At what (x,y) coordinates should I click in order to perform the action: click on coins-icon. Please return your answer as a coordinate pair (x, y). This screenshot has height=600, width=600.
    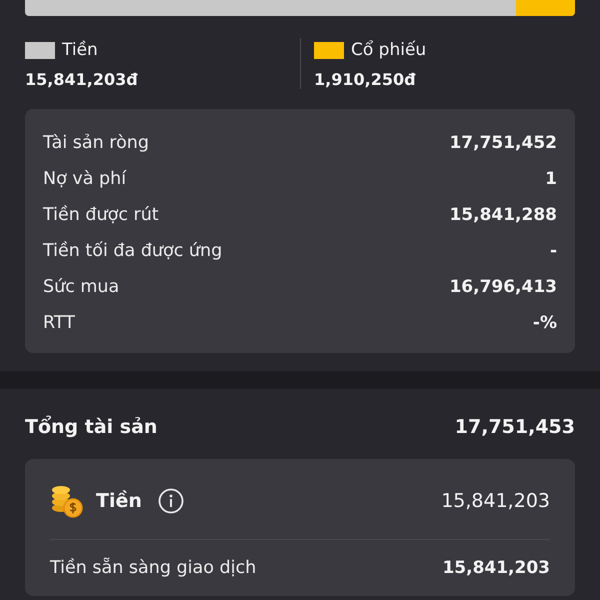
    Looking at the image, I should click on (67, 501).